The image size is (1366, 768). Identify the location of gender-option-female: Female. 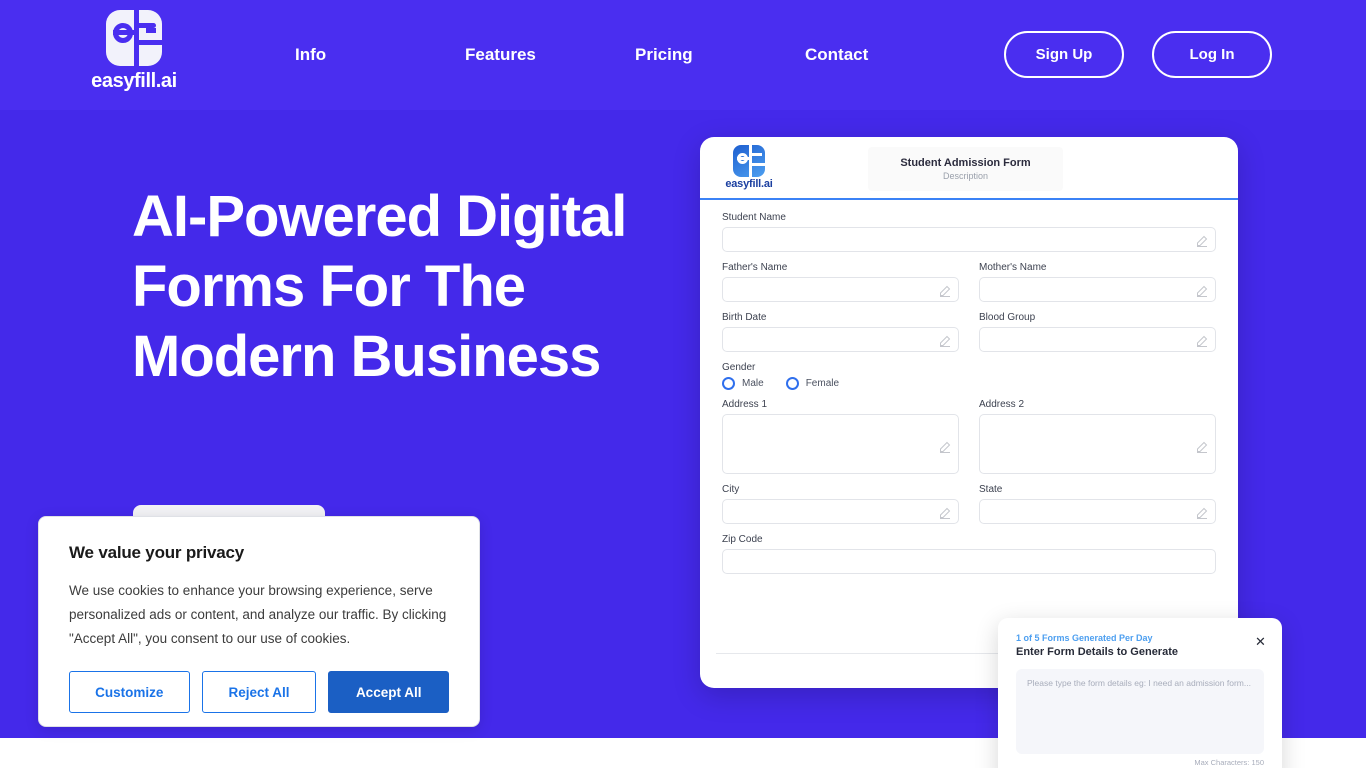
(812, 383).